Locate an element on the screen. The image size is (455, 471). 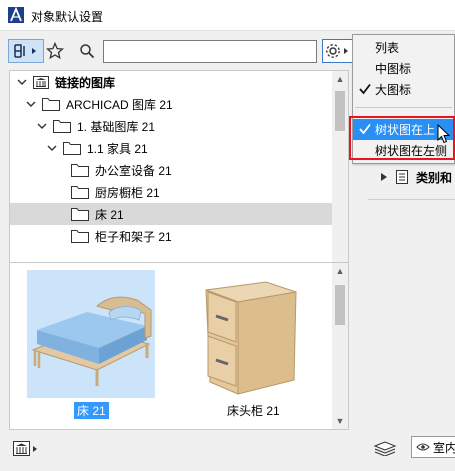
document-icon is located at coordinates (402, 177).